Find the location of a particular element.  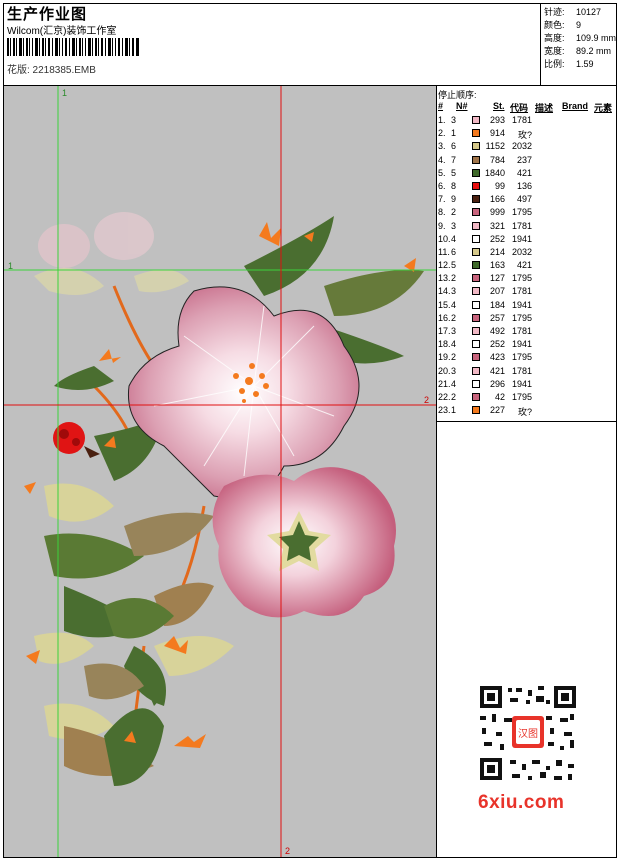

sequence-row: 13. 2 127 1795 is located at coordinates (528, 279).